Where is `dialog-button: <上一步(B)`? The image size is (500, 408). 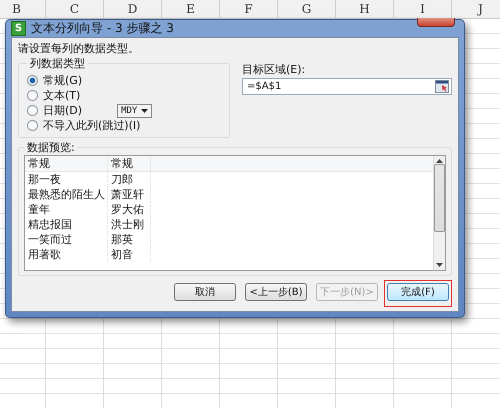 dialog-button: <上一步(B) is located at coordinates (276, 292).